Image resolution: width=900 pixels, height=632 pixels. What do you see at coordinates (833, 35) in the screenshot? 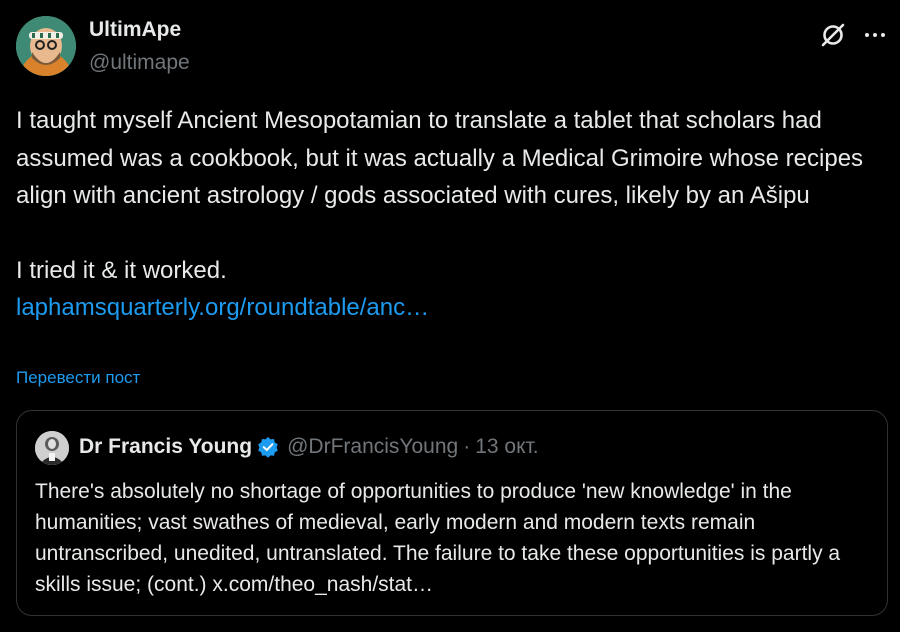
I see `grok-icon` at bounding box center [833, 35].